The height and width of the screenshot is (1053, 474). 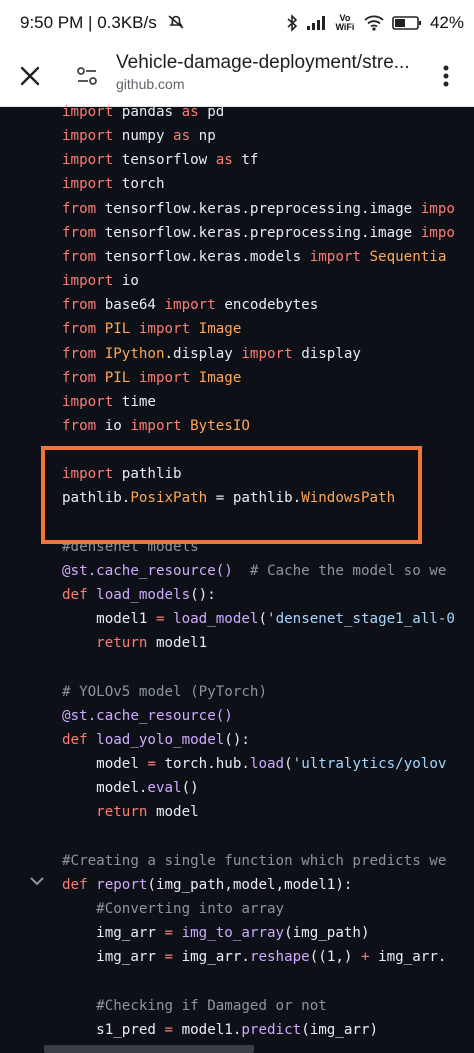 I want to click on network-speed: 0.3KB/s, so click(x=127, y=22).